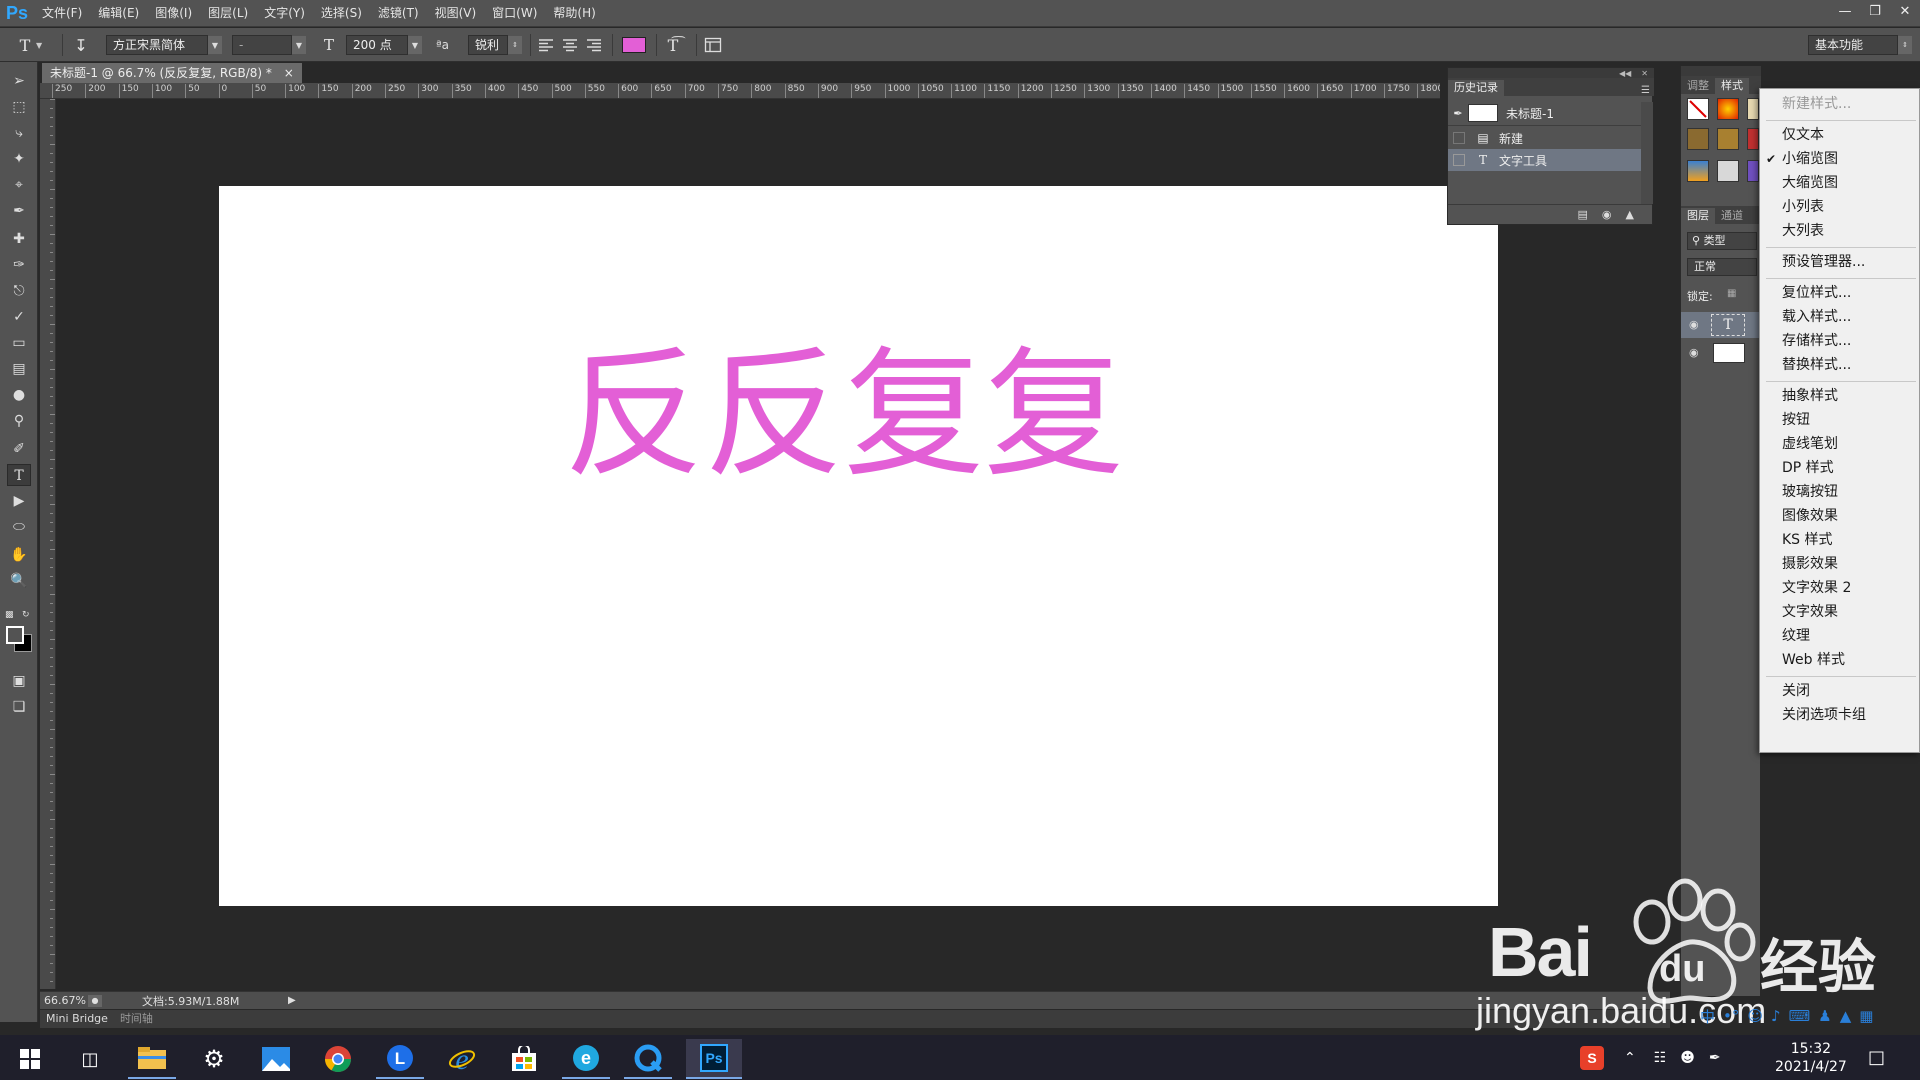 The height and width of the screenshot is (1080, 1920). I want to click on lock-transparency-icon: ▦, so click(1731, 293).